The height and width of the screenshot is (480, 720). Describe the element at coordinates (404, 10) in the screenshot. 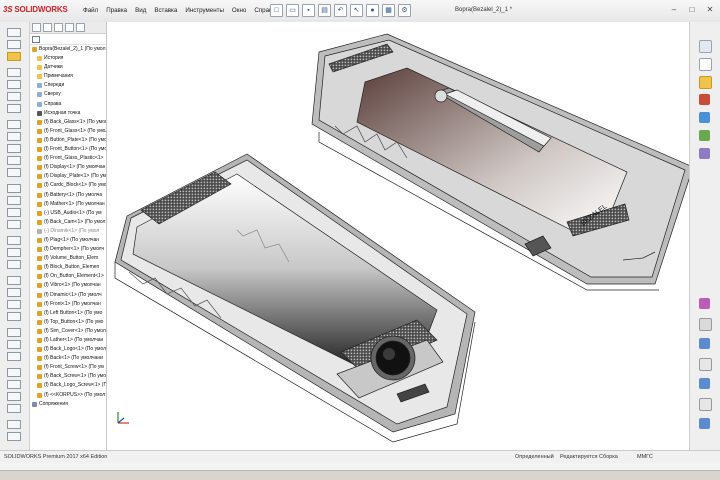

I see `options-icon: ⚙` at that location.